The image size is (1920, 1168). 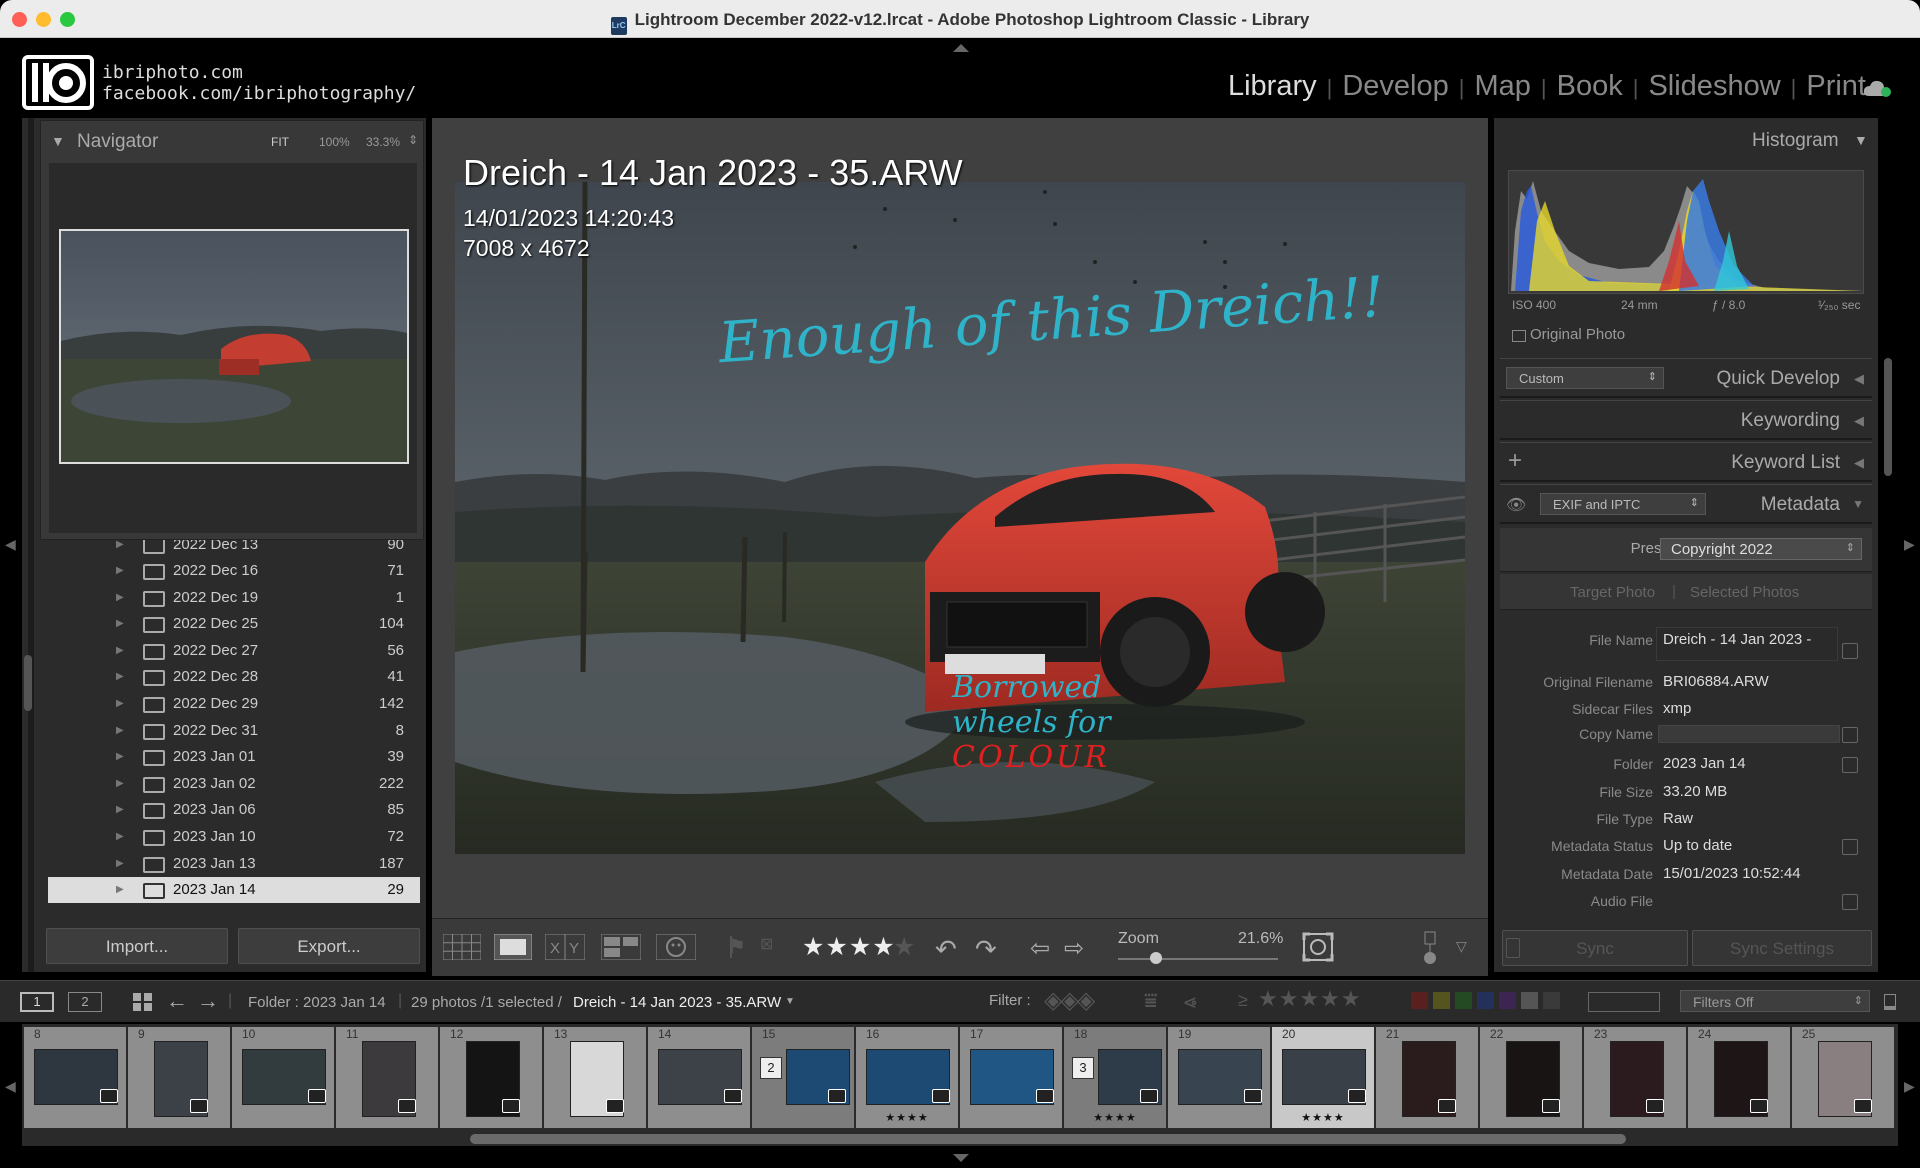 I want to click on rating-stars: ★★★★, so click(x=849, y=947).